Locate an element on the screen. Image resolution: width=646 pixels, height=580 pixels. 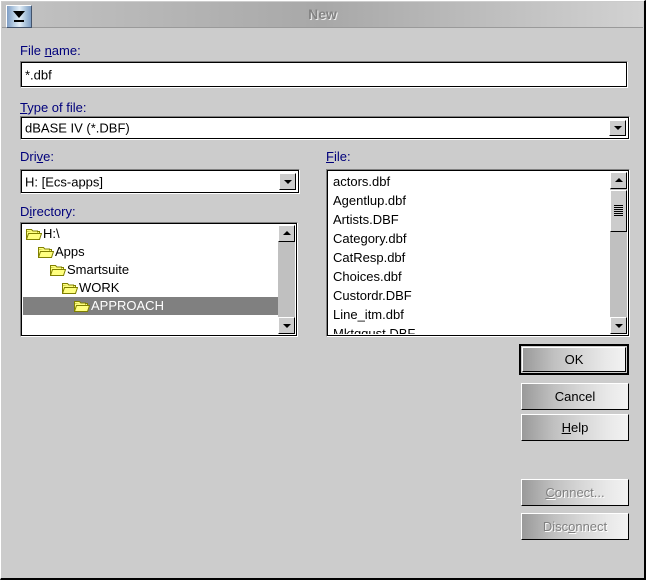
cancel-button: Cancel is located at coordinates (575, 396).